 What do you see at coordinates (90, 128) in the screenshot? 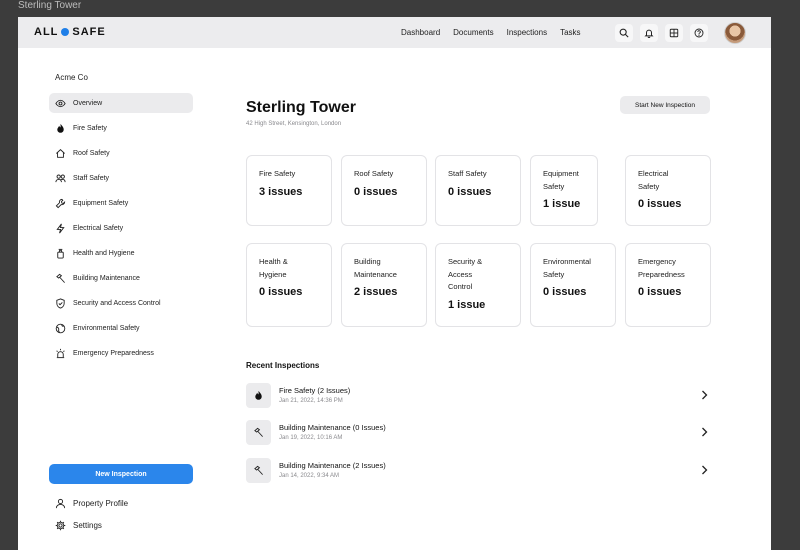
I see `sidebar-item-label: Fire Safety` at bounding box center [90, 128].